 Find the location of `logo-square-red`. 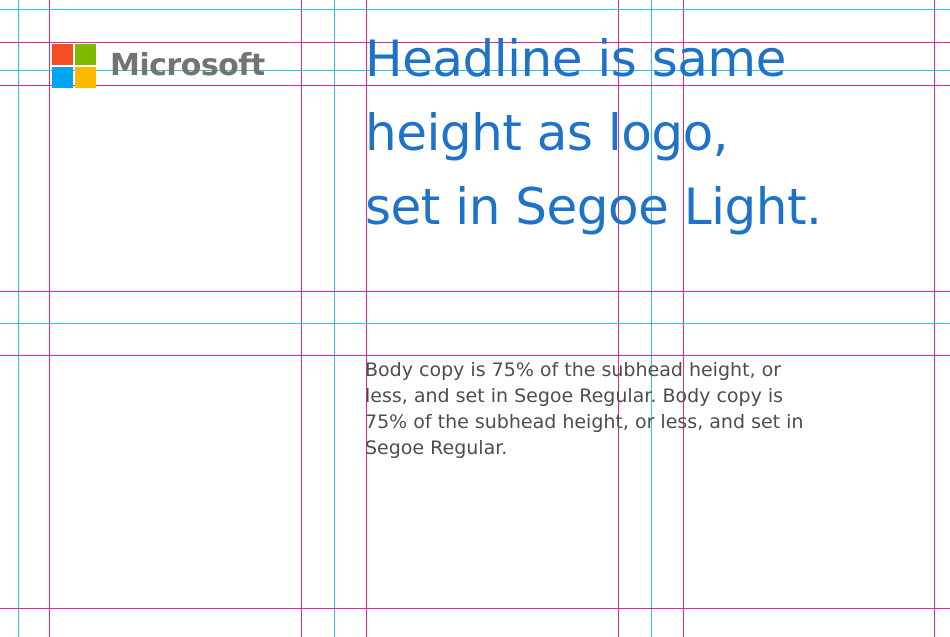

logo-square-red is located at coordinates (62, 54).